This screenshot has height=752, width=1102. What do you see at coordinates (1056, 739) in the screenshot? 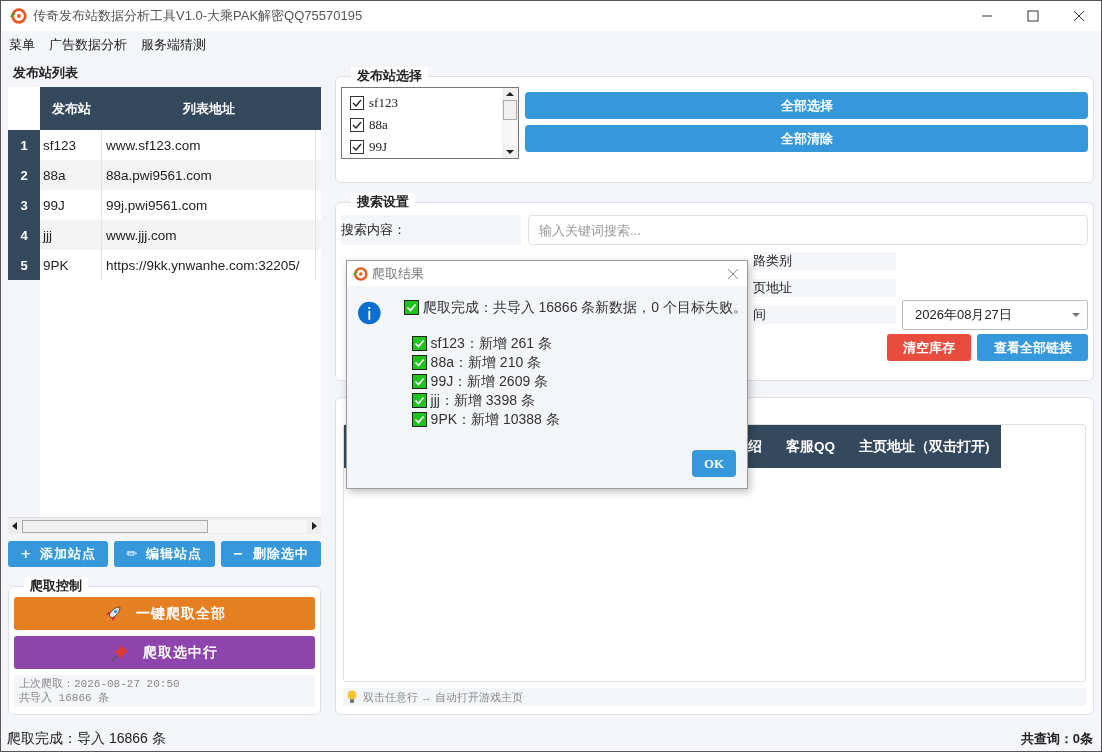
I see `query-count: 共查询：0条` at bounding box center [1056, 739].